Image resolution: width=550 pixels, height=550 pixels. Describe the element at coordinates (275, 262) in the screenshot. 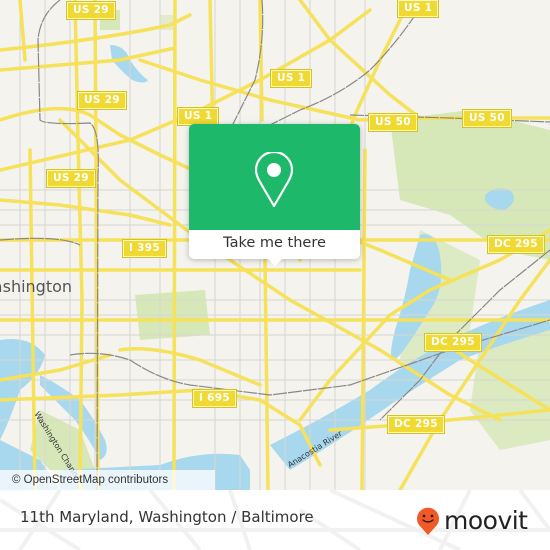

I see `popup-tail` at that location.